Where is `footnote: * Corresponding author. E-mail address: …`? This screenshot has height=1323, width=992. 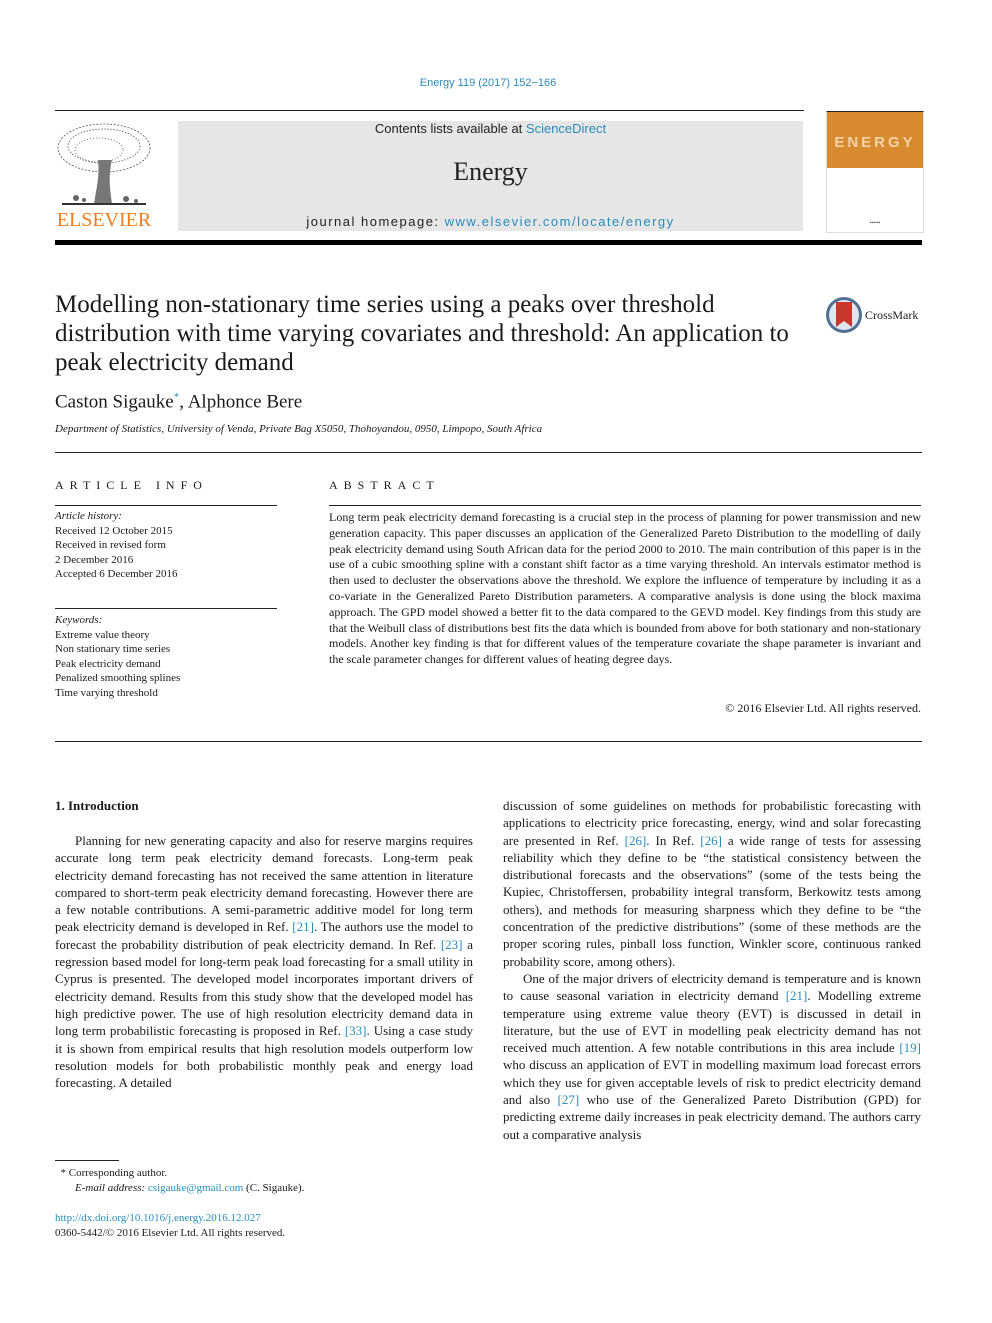 footnote: * Corresponding author. E-mail address: … is located at coordinates (180, 1181).